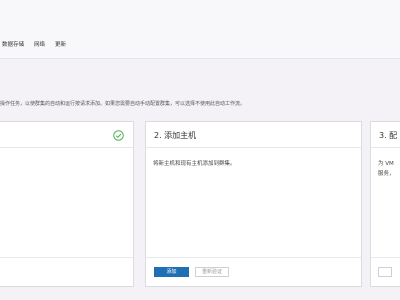  I want to click on nav-tab-network: 网络, so click(39, 47).